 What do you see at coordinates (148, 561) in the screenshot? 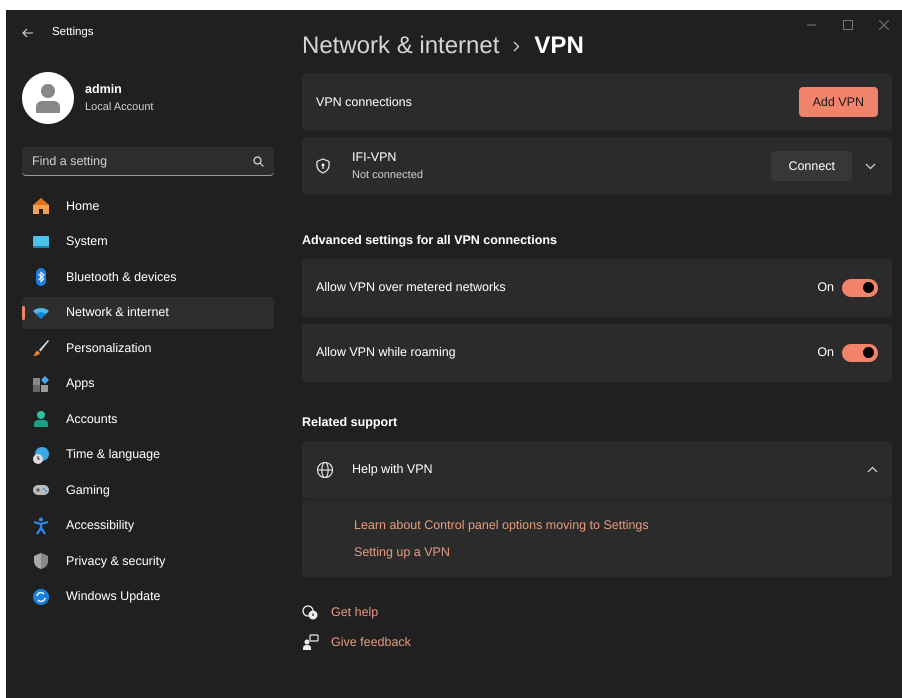
I see `sidebar-item: Privacy & security` at bounding box center [148, 561].